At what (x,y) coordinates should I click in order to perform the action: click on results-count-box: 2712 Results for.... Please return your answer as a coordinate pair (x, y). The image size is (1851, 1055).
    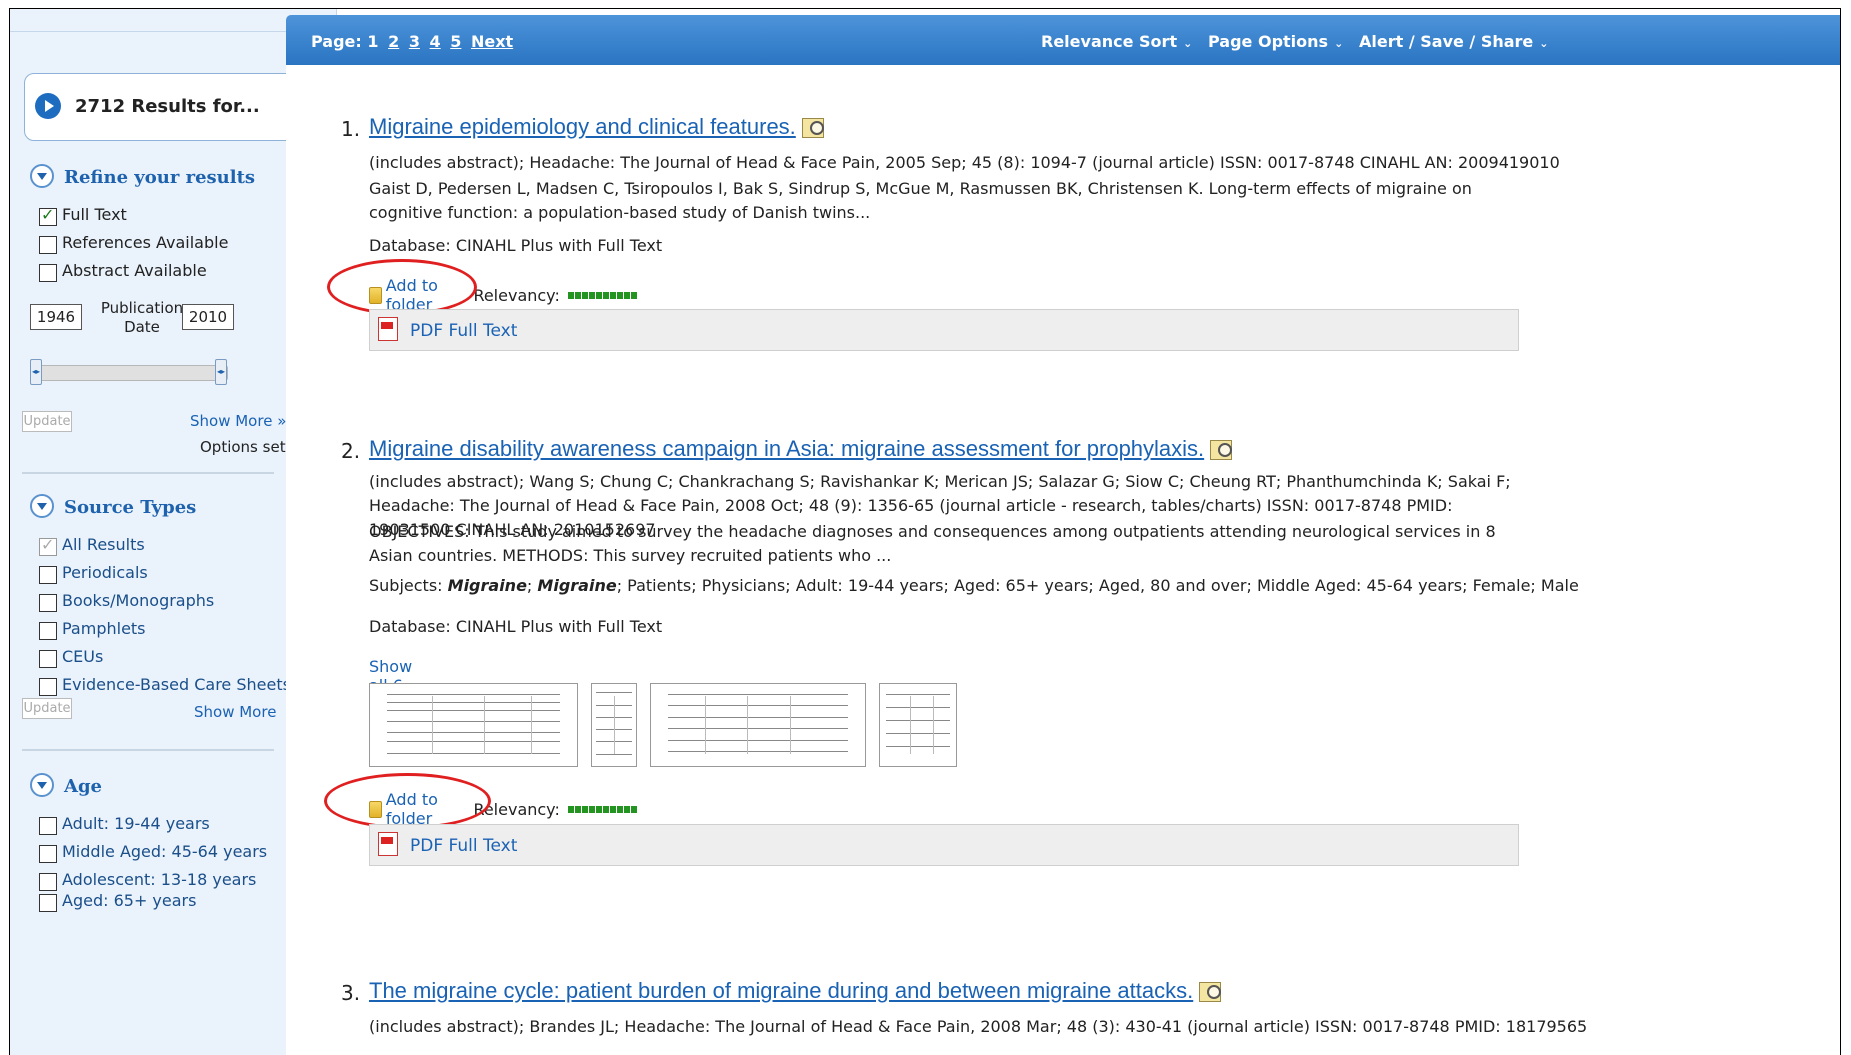
    Looking at the image, I should click on (172, 107).